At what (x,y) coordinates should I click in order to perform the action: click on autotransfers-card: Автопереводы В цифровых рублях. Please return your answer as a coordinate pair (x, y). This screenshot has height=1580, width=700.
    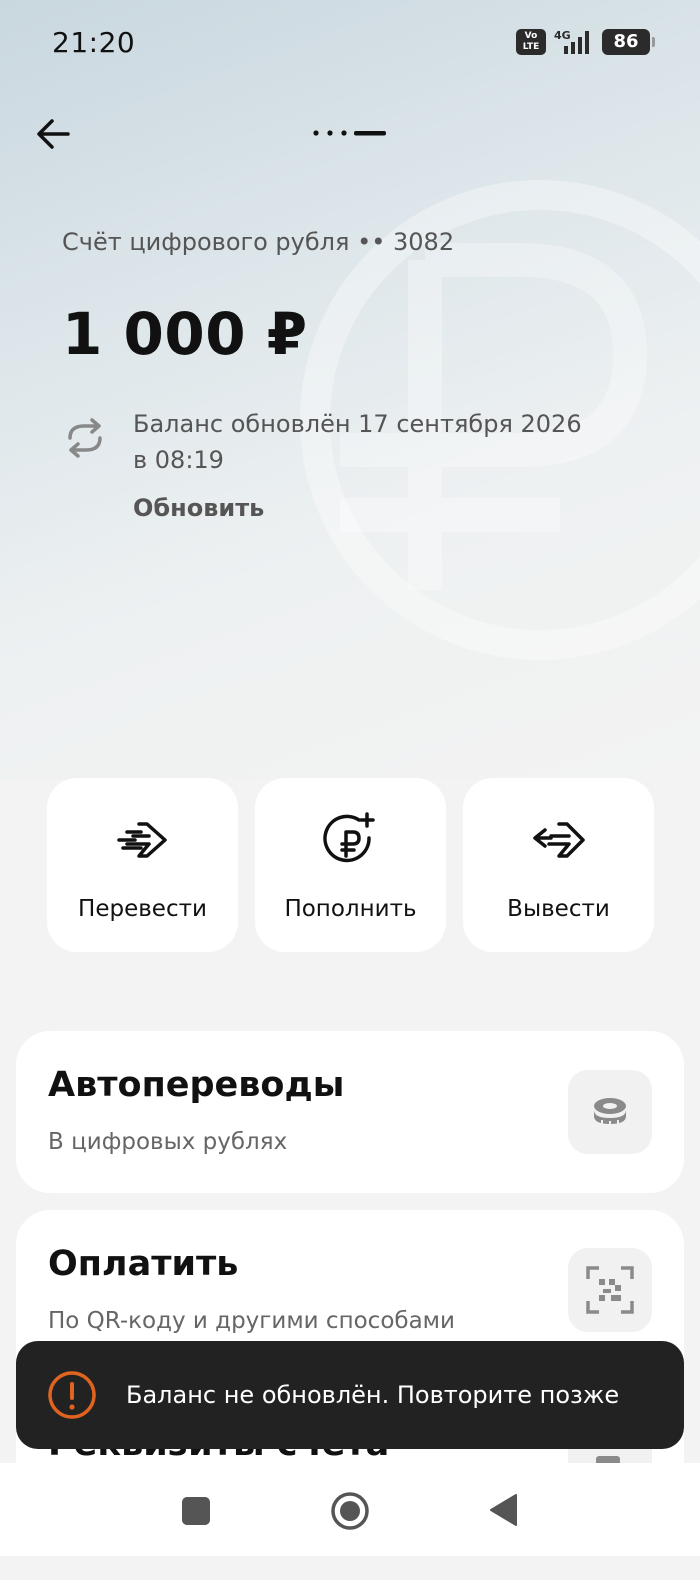
    Looking at the image, I should click on (350, 1112).